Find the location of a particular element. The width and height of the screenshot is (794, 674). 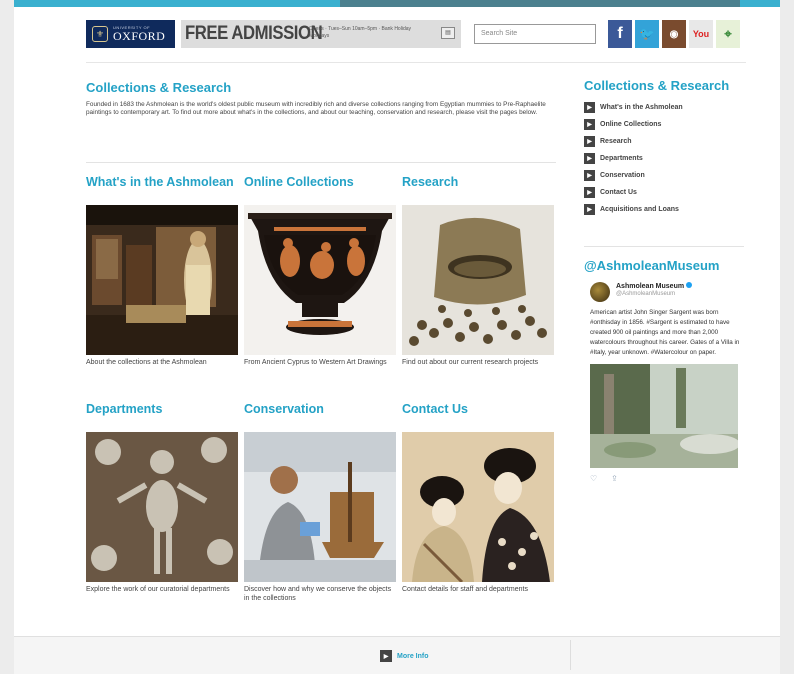

footer-divider is located at coordinates (570, 655).